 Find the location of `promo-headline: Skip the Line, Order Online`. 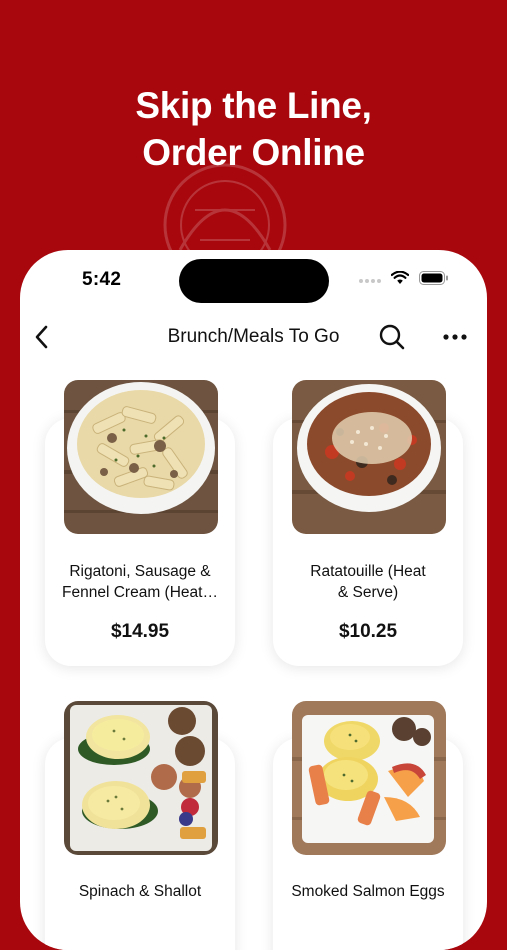

promo-headline: Skip the Line, Order Online is located at coordinates (253, 129).